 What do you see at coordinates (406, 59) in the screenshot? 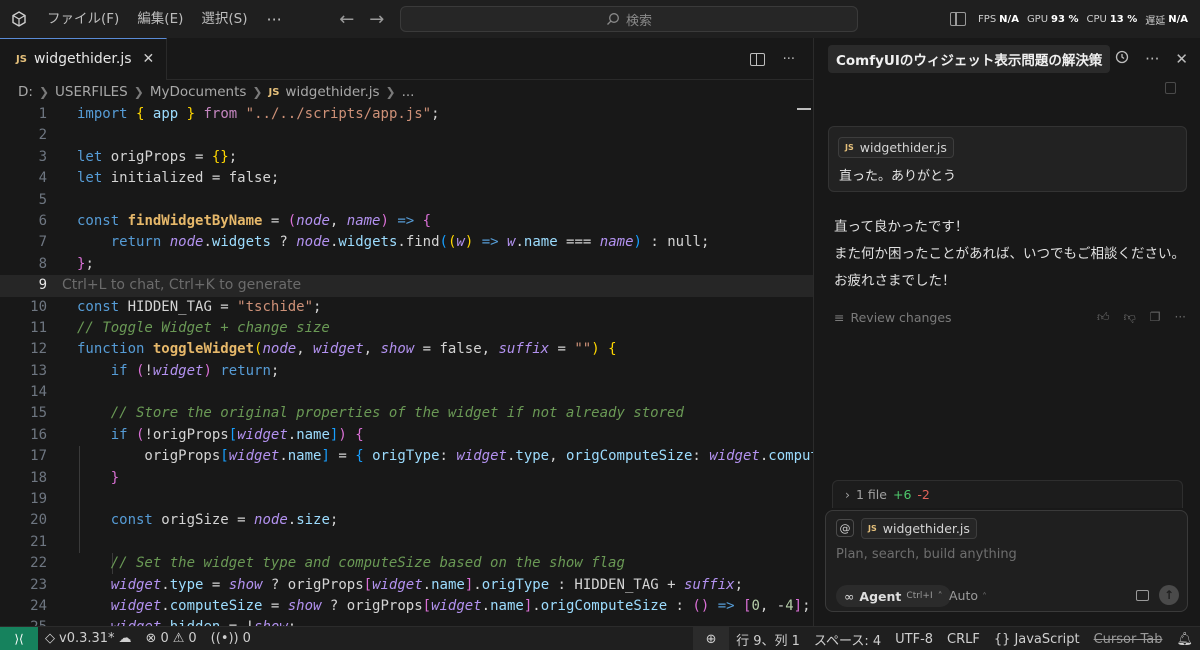
I see `editor-tab-bar: JS widgethider.js ✕ ···` at bounding box center [406, 59].